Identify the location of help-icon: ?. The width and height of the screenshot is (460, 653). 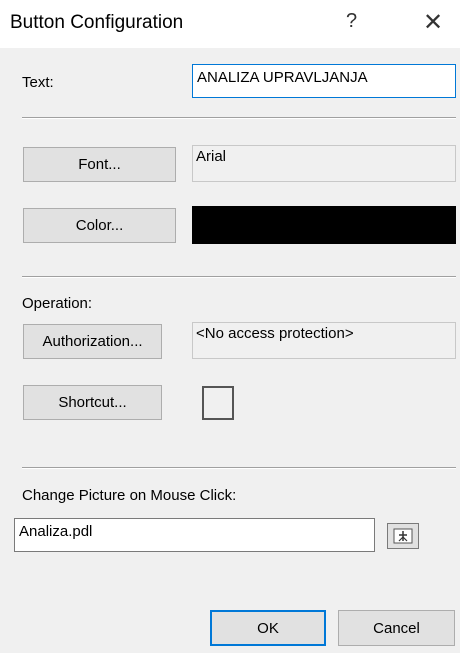
(351, 21).